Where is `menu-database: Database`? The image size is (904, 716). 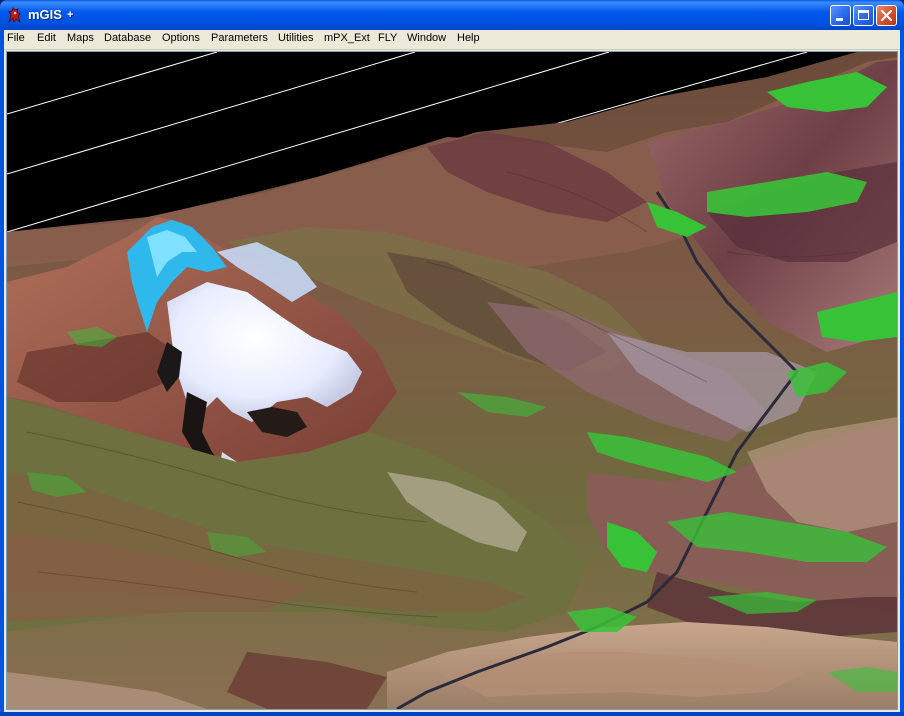 menu-database: Database is located at coordinates (127, 38).